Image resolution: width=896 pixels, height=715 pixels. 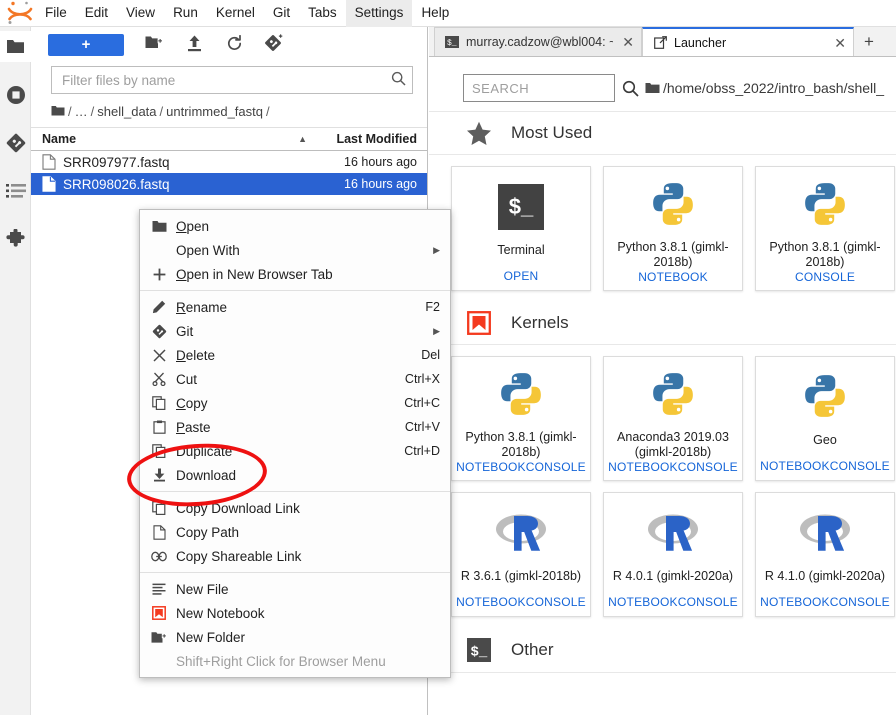 I want to click on context-menu-item-copy: Copy Ctrl+C, so click(x=295, y=403).